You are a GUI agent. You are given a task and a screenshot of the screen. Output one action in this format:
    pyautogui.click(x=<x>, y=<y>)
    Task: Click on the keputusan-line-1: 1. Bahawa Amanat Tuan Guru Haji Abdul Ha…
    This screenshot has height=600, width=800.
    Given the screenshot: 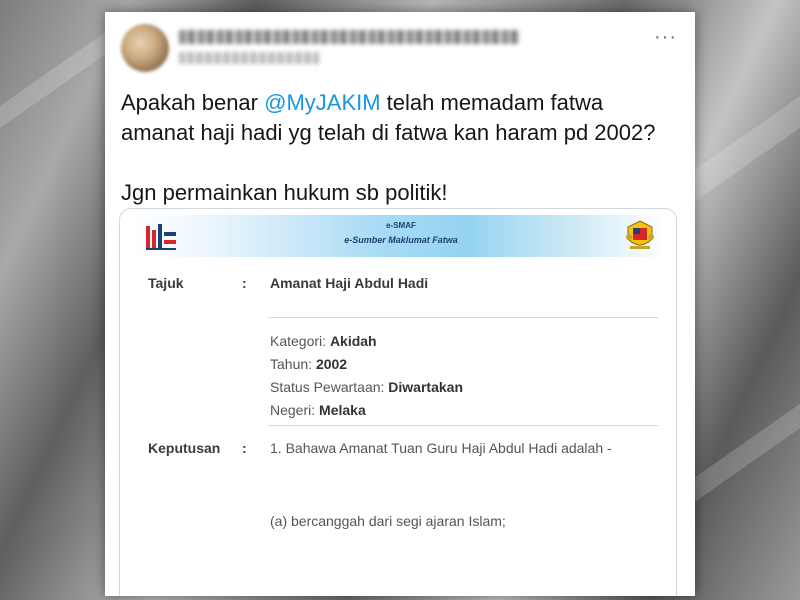 What is the action you would take?
    pyautogui.click(x=441, y=448)
    